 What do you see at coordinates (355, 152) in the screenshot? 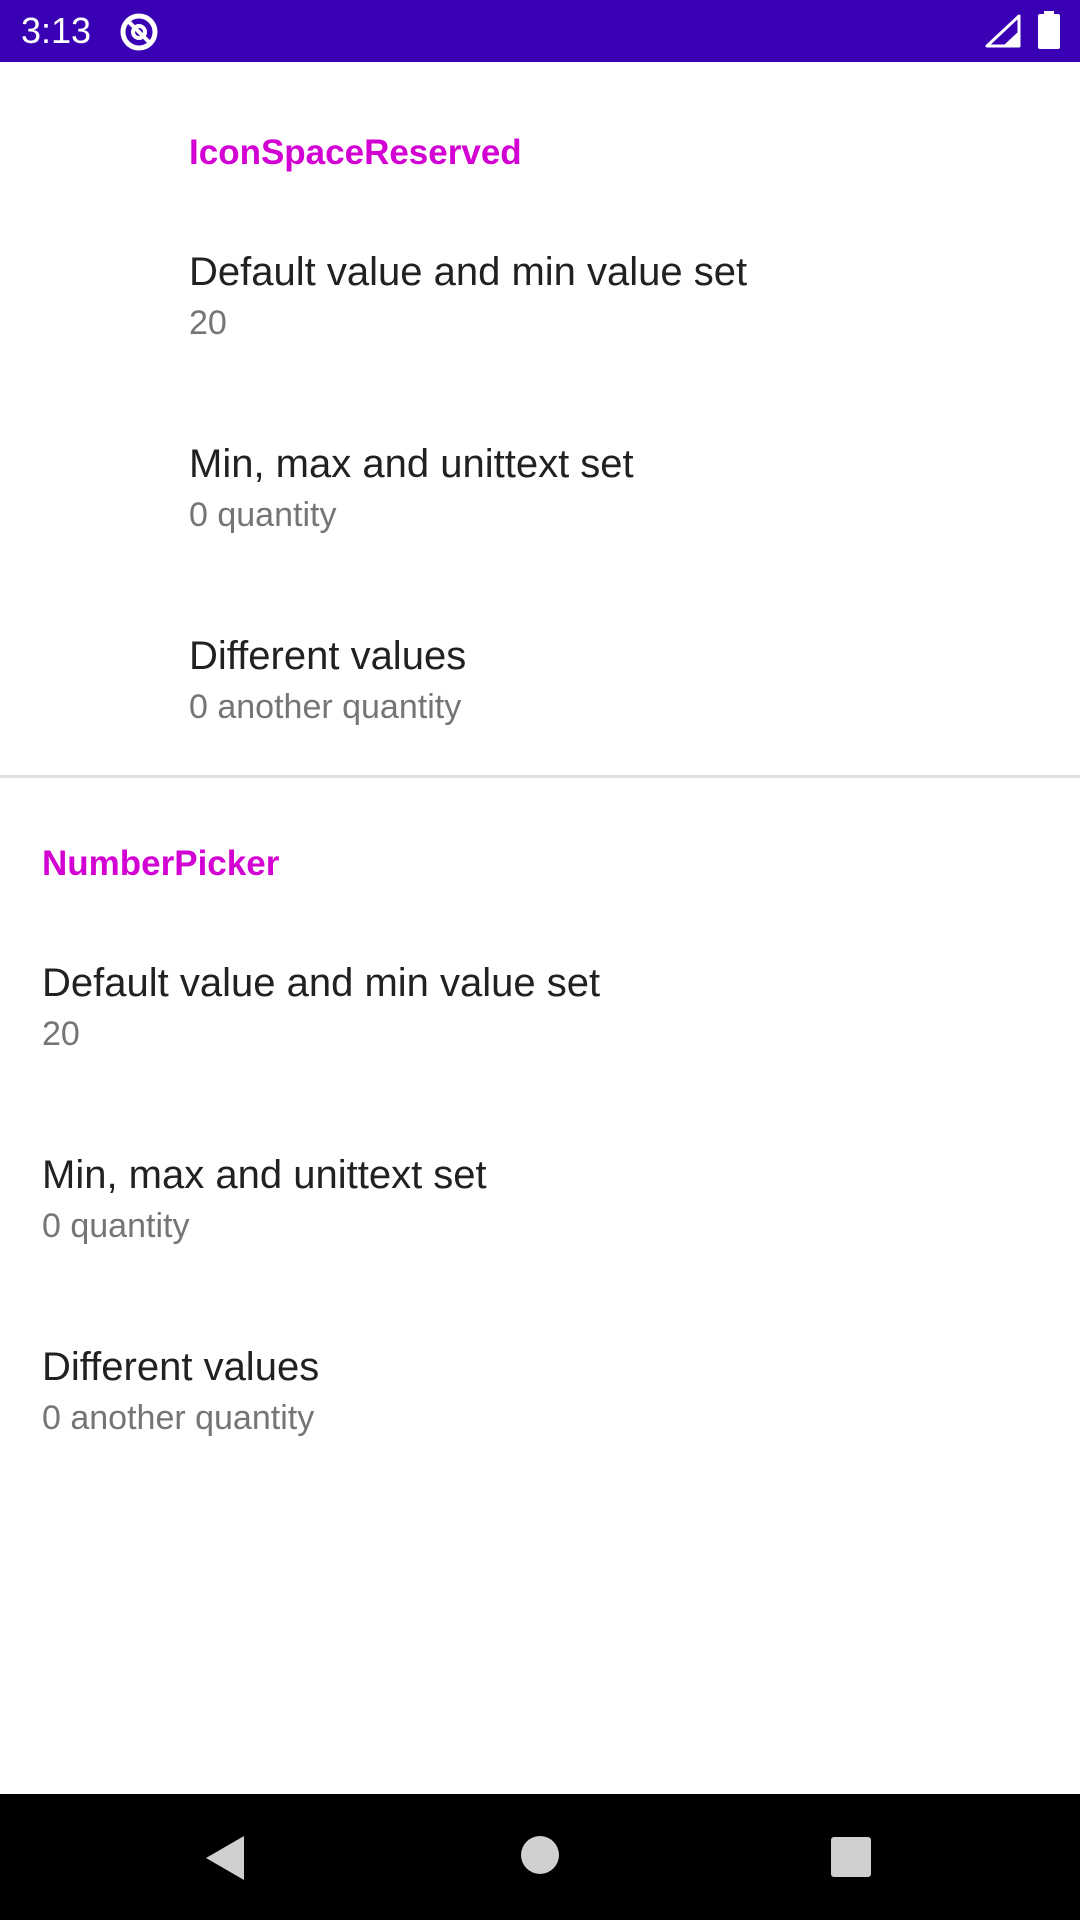
I see `category-title-iconspacereserved: IconSpaceReserved` at bounding box center [355, 152].